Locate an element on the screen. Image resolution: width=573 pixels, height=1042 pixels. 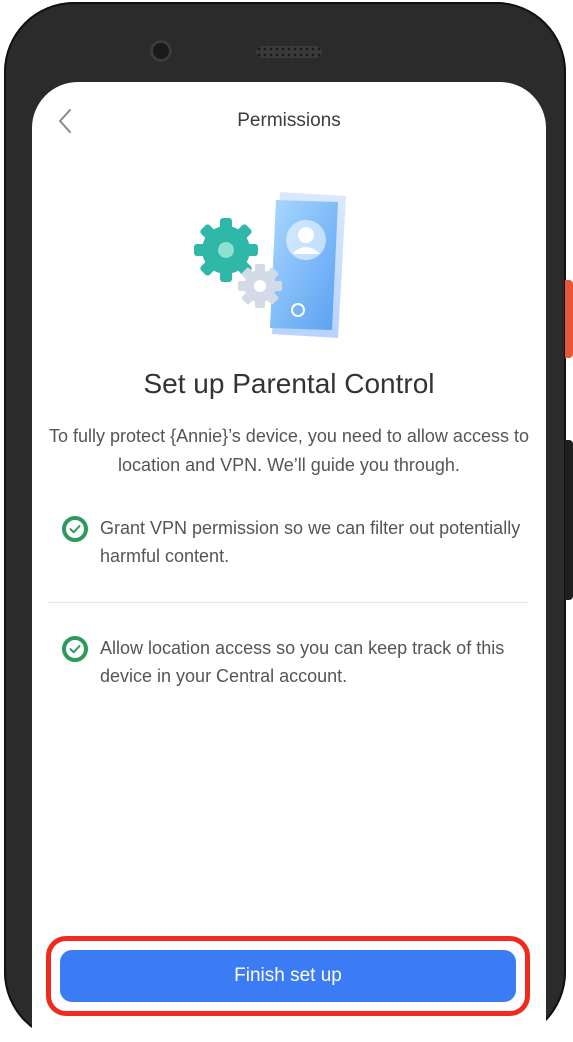
finish-setup-button: Finish set up is located at coordinates (288, 976).